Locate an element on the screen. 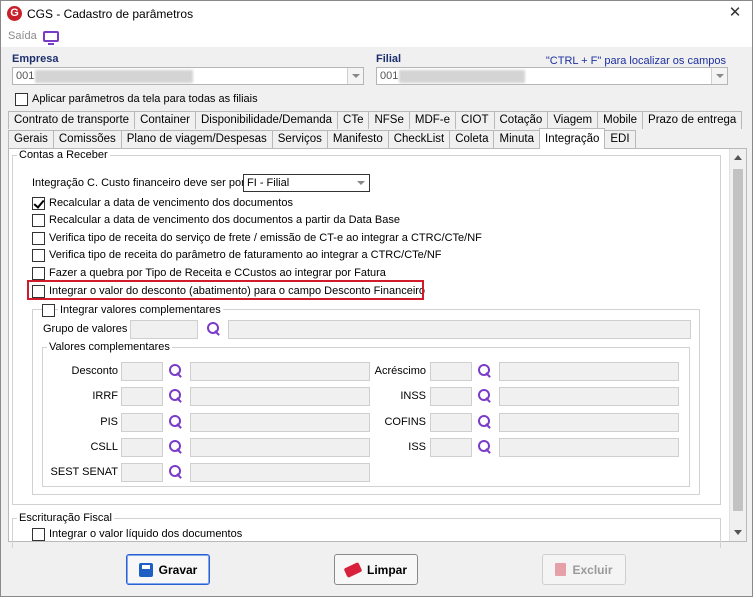 Image resolution: width=753 pixels, height=597 pixels. pis-code is located at coordinates (142, 422).